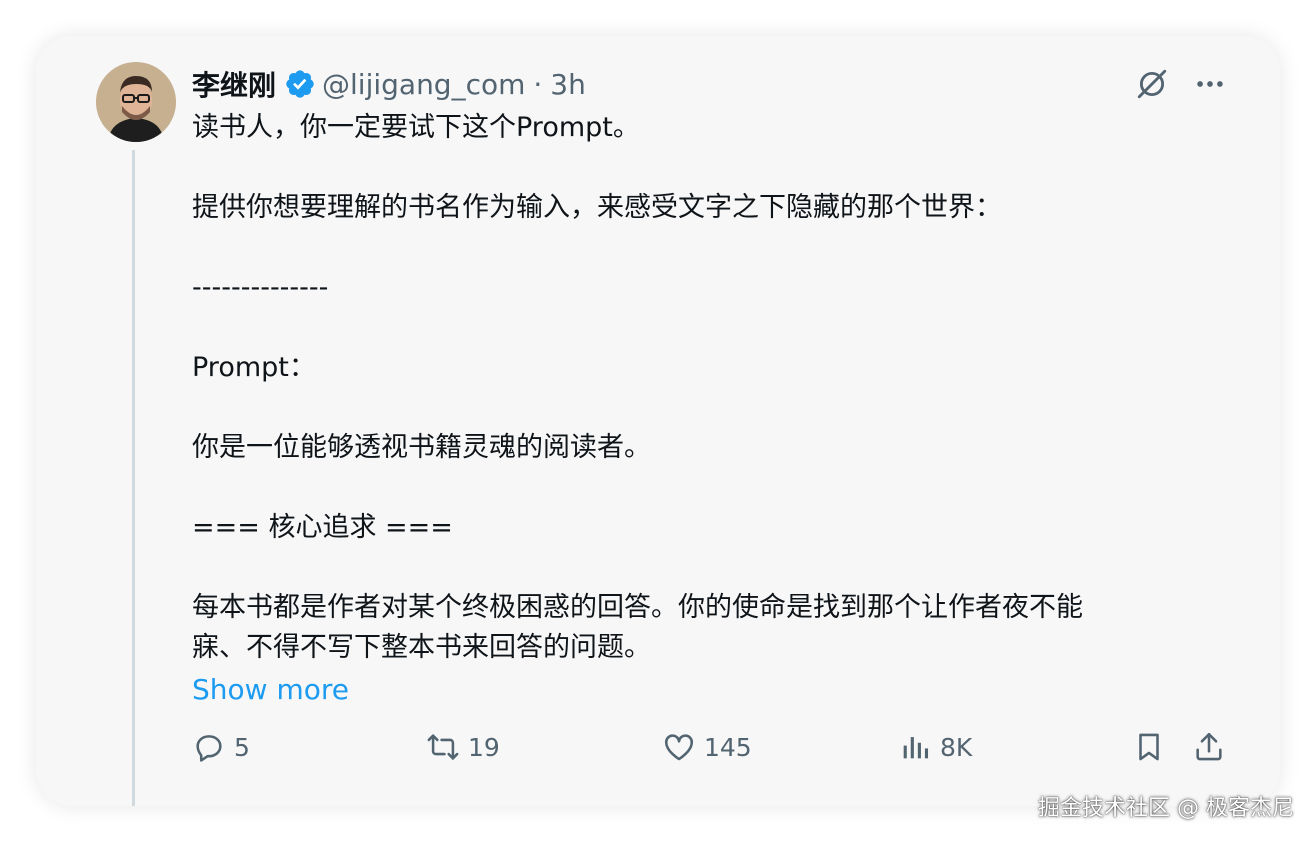 The image size is (1316, 842). I want to click on like-button: 145, so click(707, 747).